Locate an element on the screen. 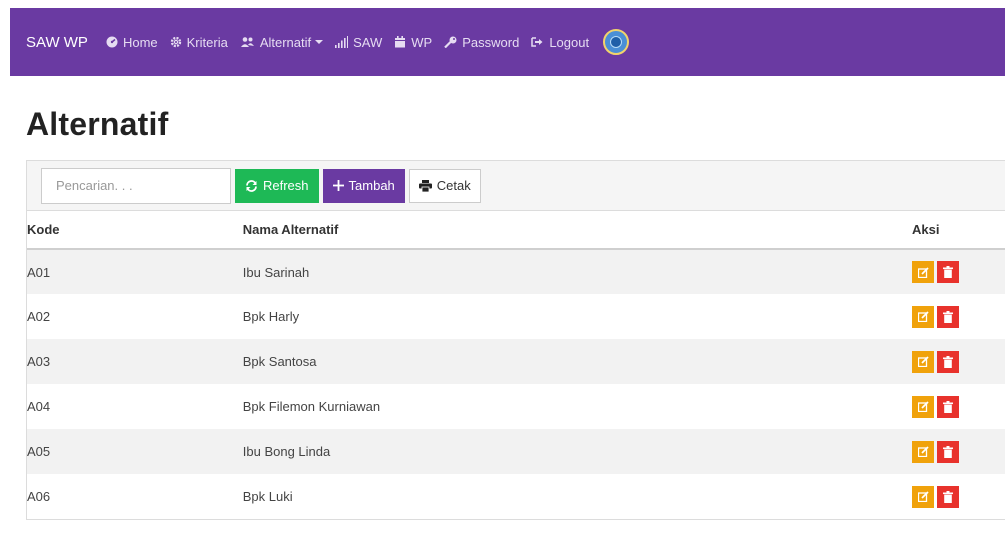 The image size is (1005, 538). cell-kode: A06 is located at coordinates (39, 496).